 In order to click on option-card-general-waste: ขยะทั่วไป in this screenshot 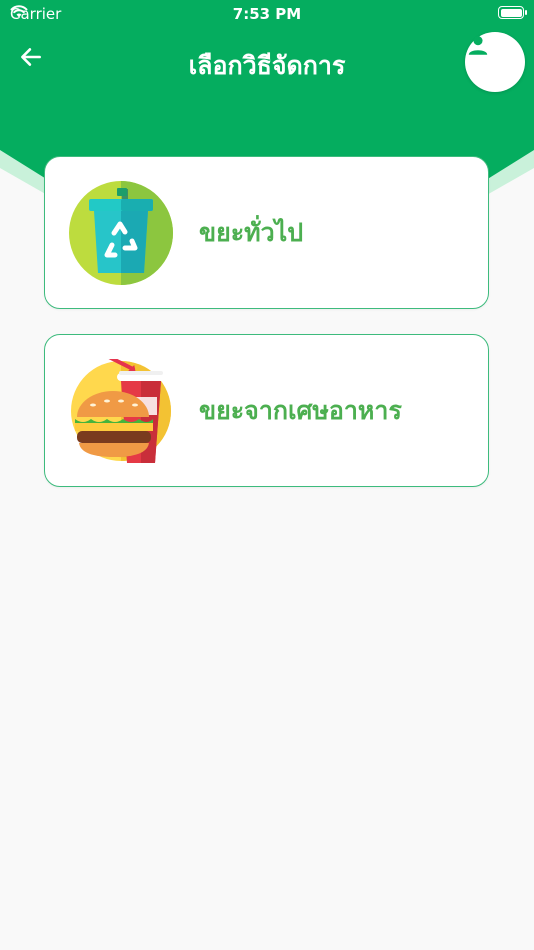, I will do `click(266, 232)`.